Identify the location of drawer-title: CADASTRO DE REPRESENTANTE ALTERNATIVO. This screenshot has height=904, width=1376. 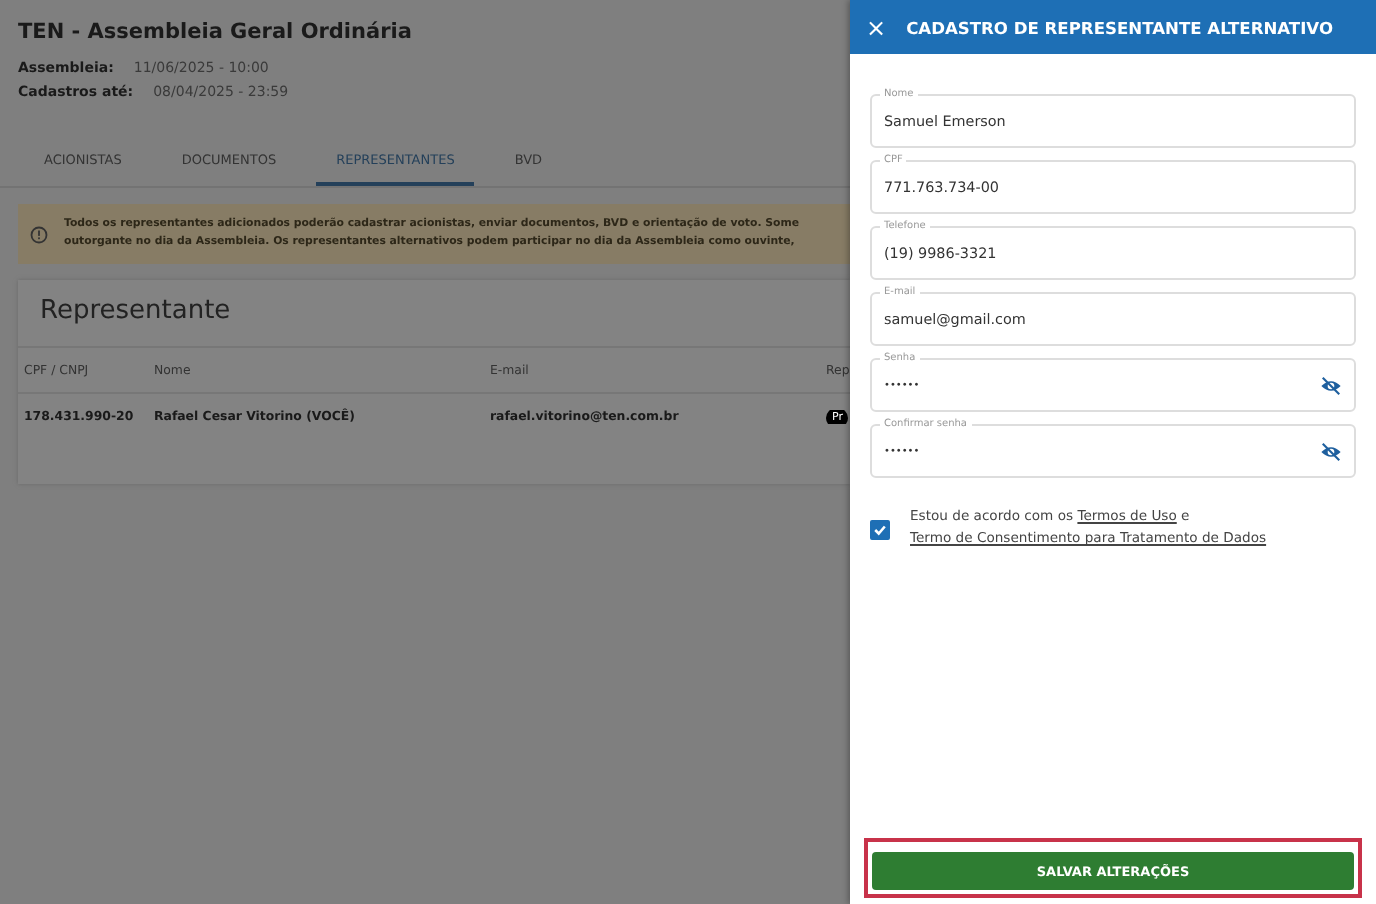
(1120, 27).